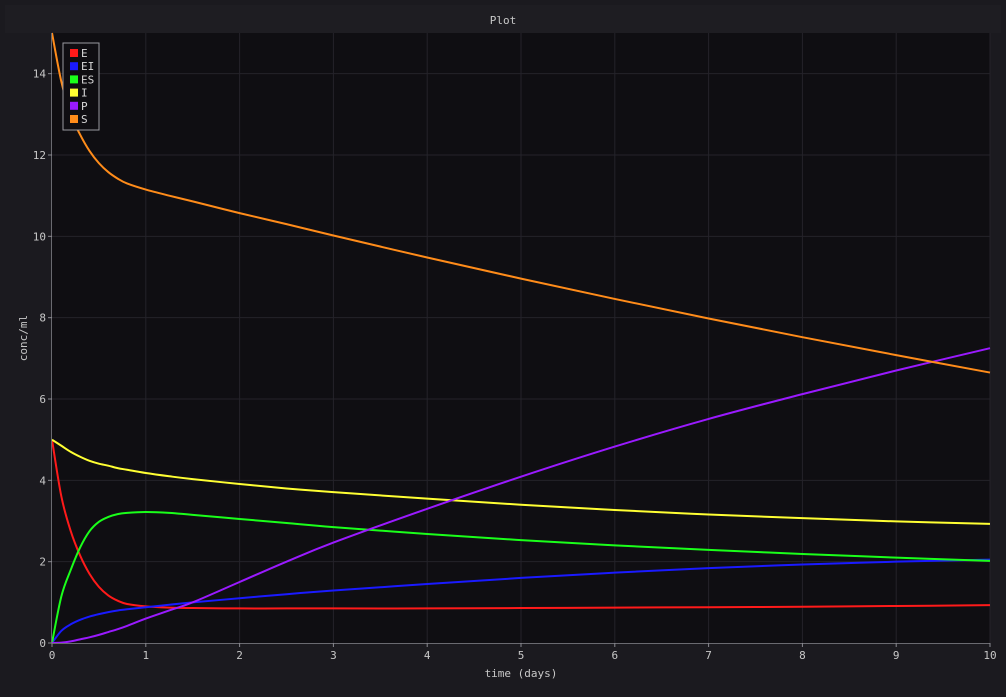  I want to click on x-tick-label: 2, so click(239, 655).